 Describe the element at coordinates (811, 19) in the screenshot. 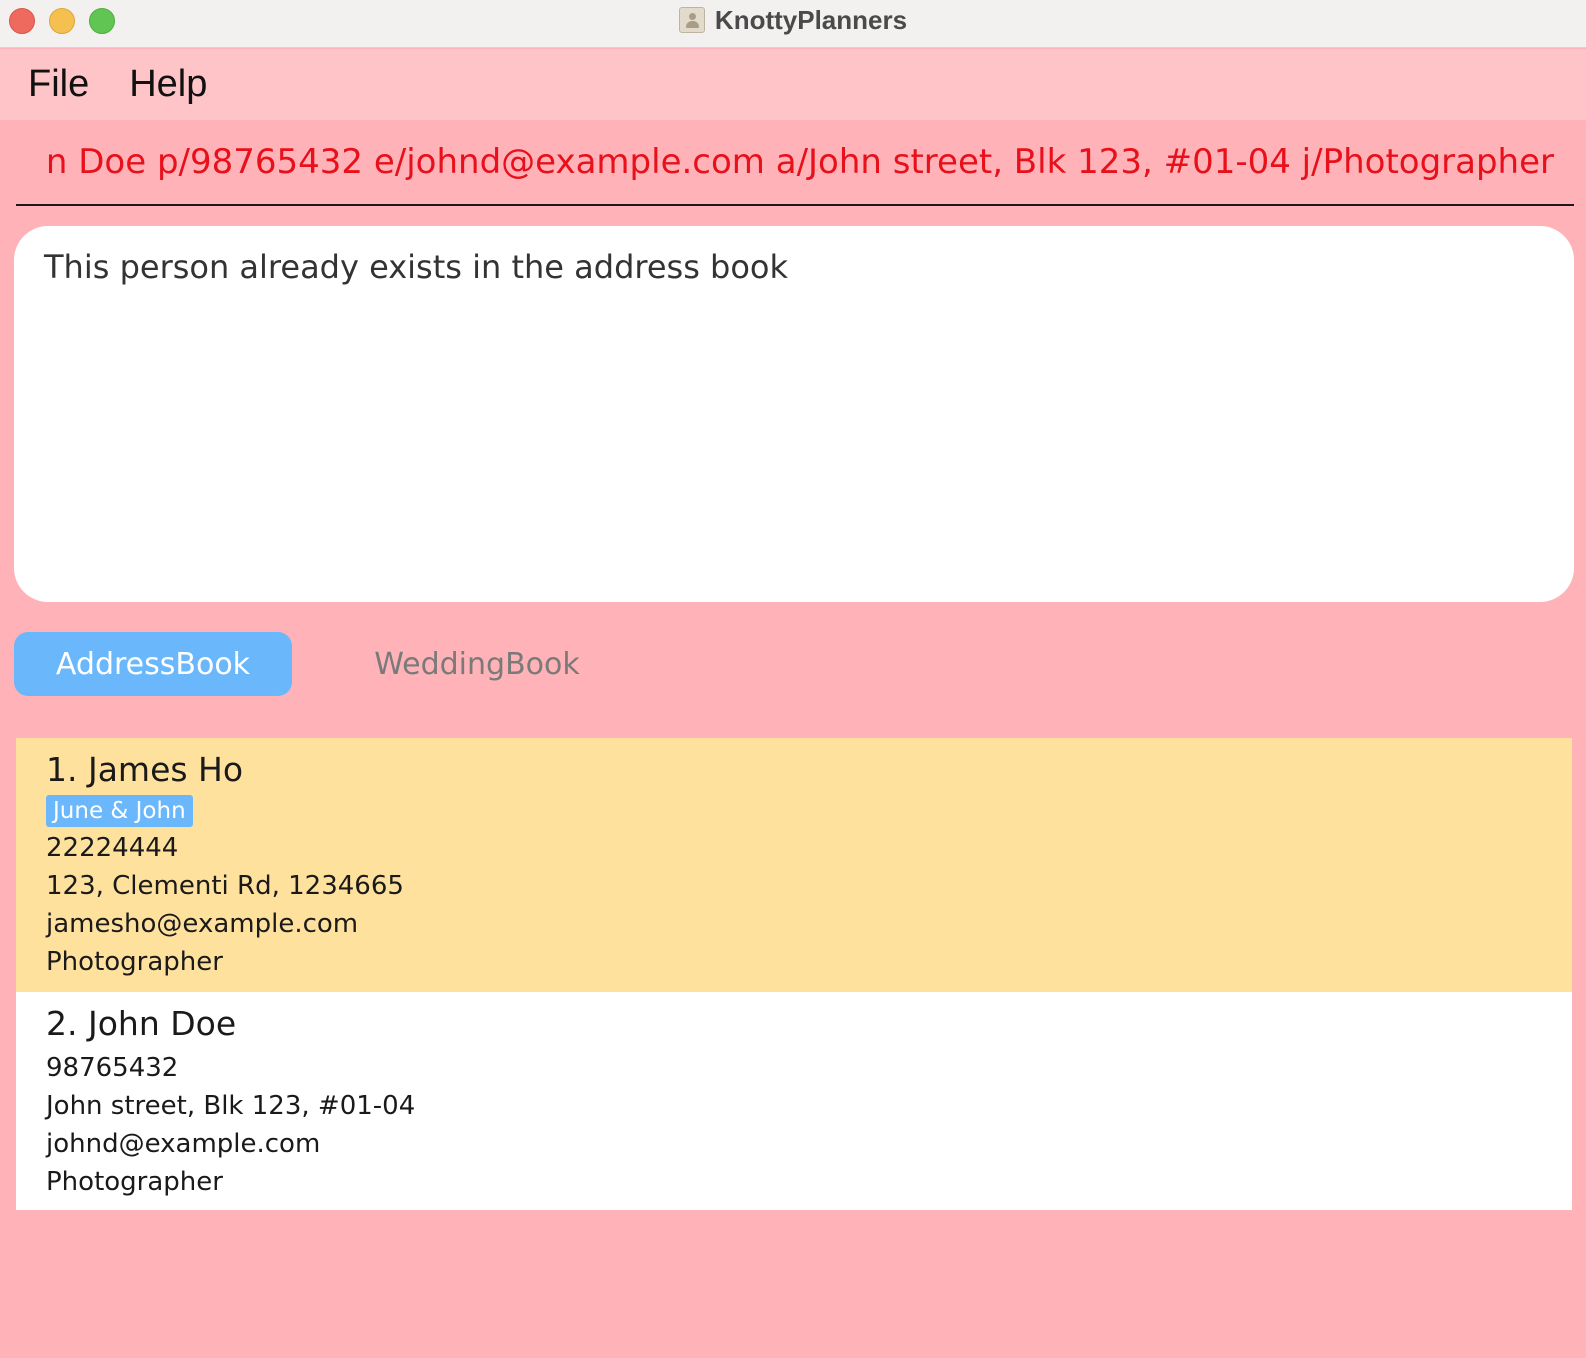

I see `window-title: KnottyPlanners` at that location.